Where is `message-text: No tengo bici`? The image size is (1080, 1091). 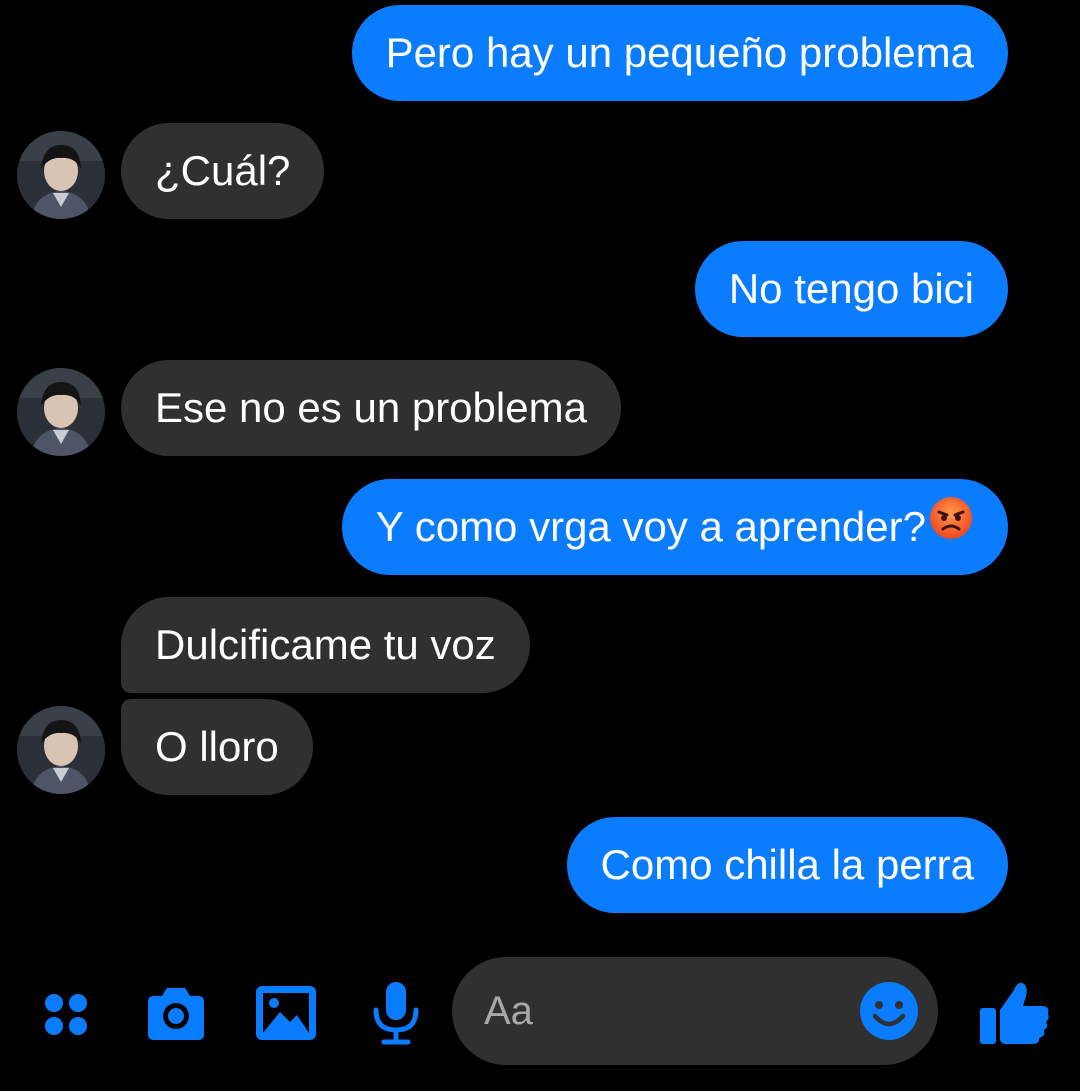
message-text: No tengo bici is located at coordinates (851, 288).